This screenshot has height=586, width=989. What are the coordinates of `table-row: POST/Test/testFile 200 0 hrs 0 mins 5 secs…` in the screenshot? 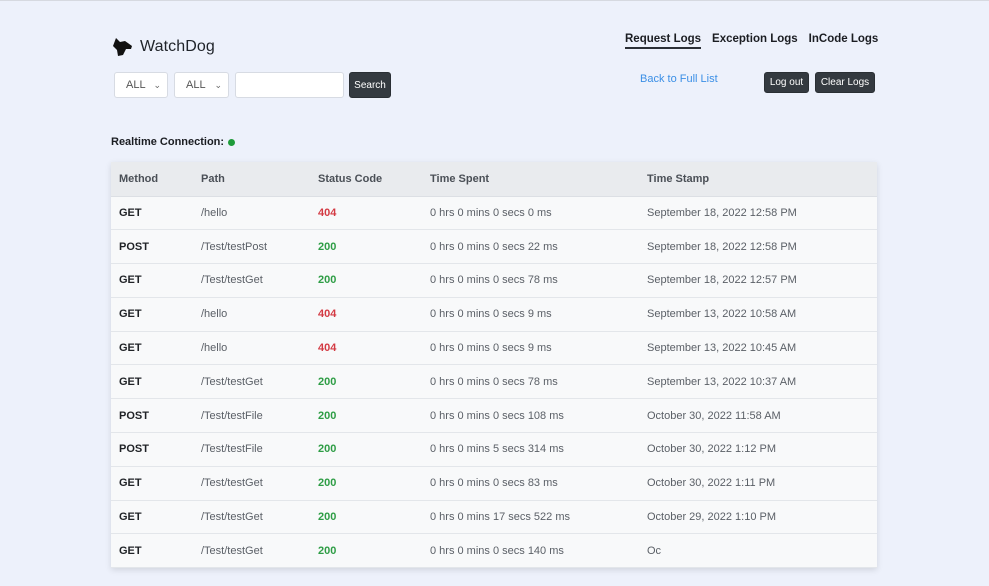 It's located at (494, 449).